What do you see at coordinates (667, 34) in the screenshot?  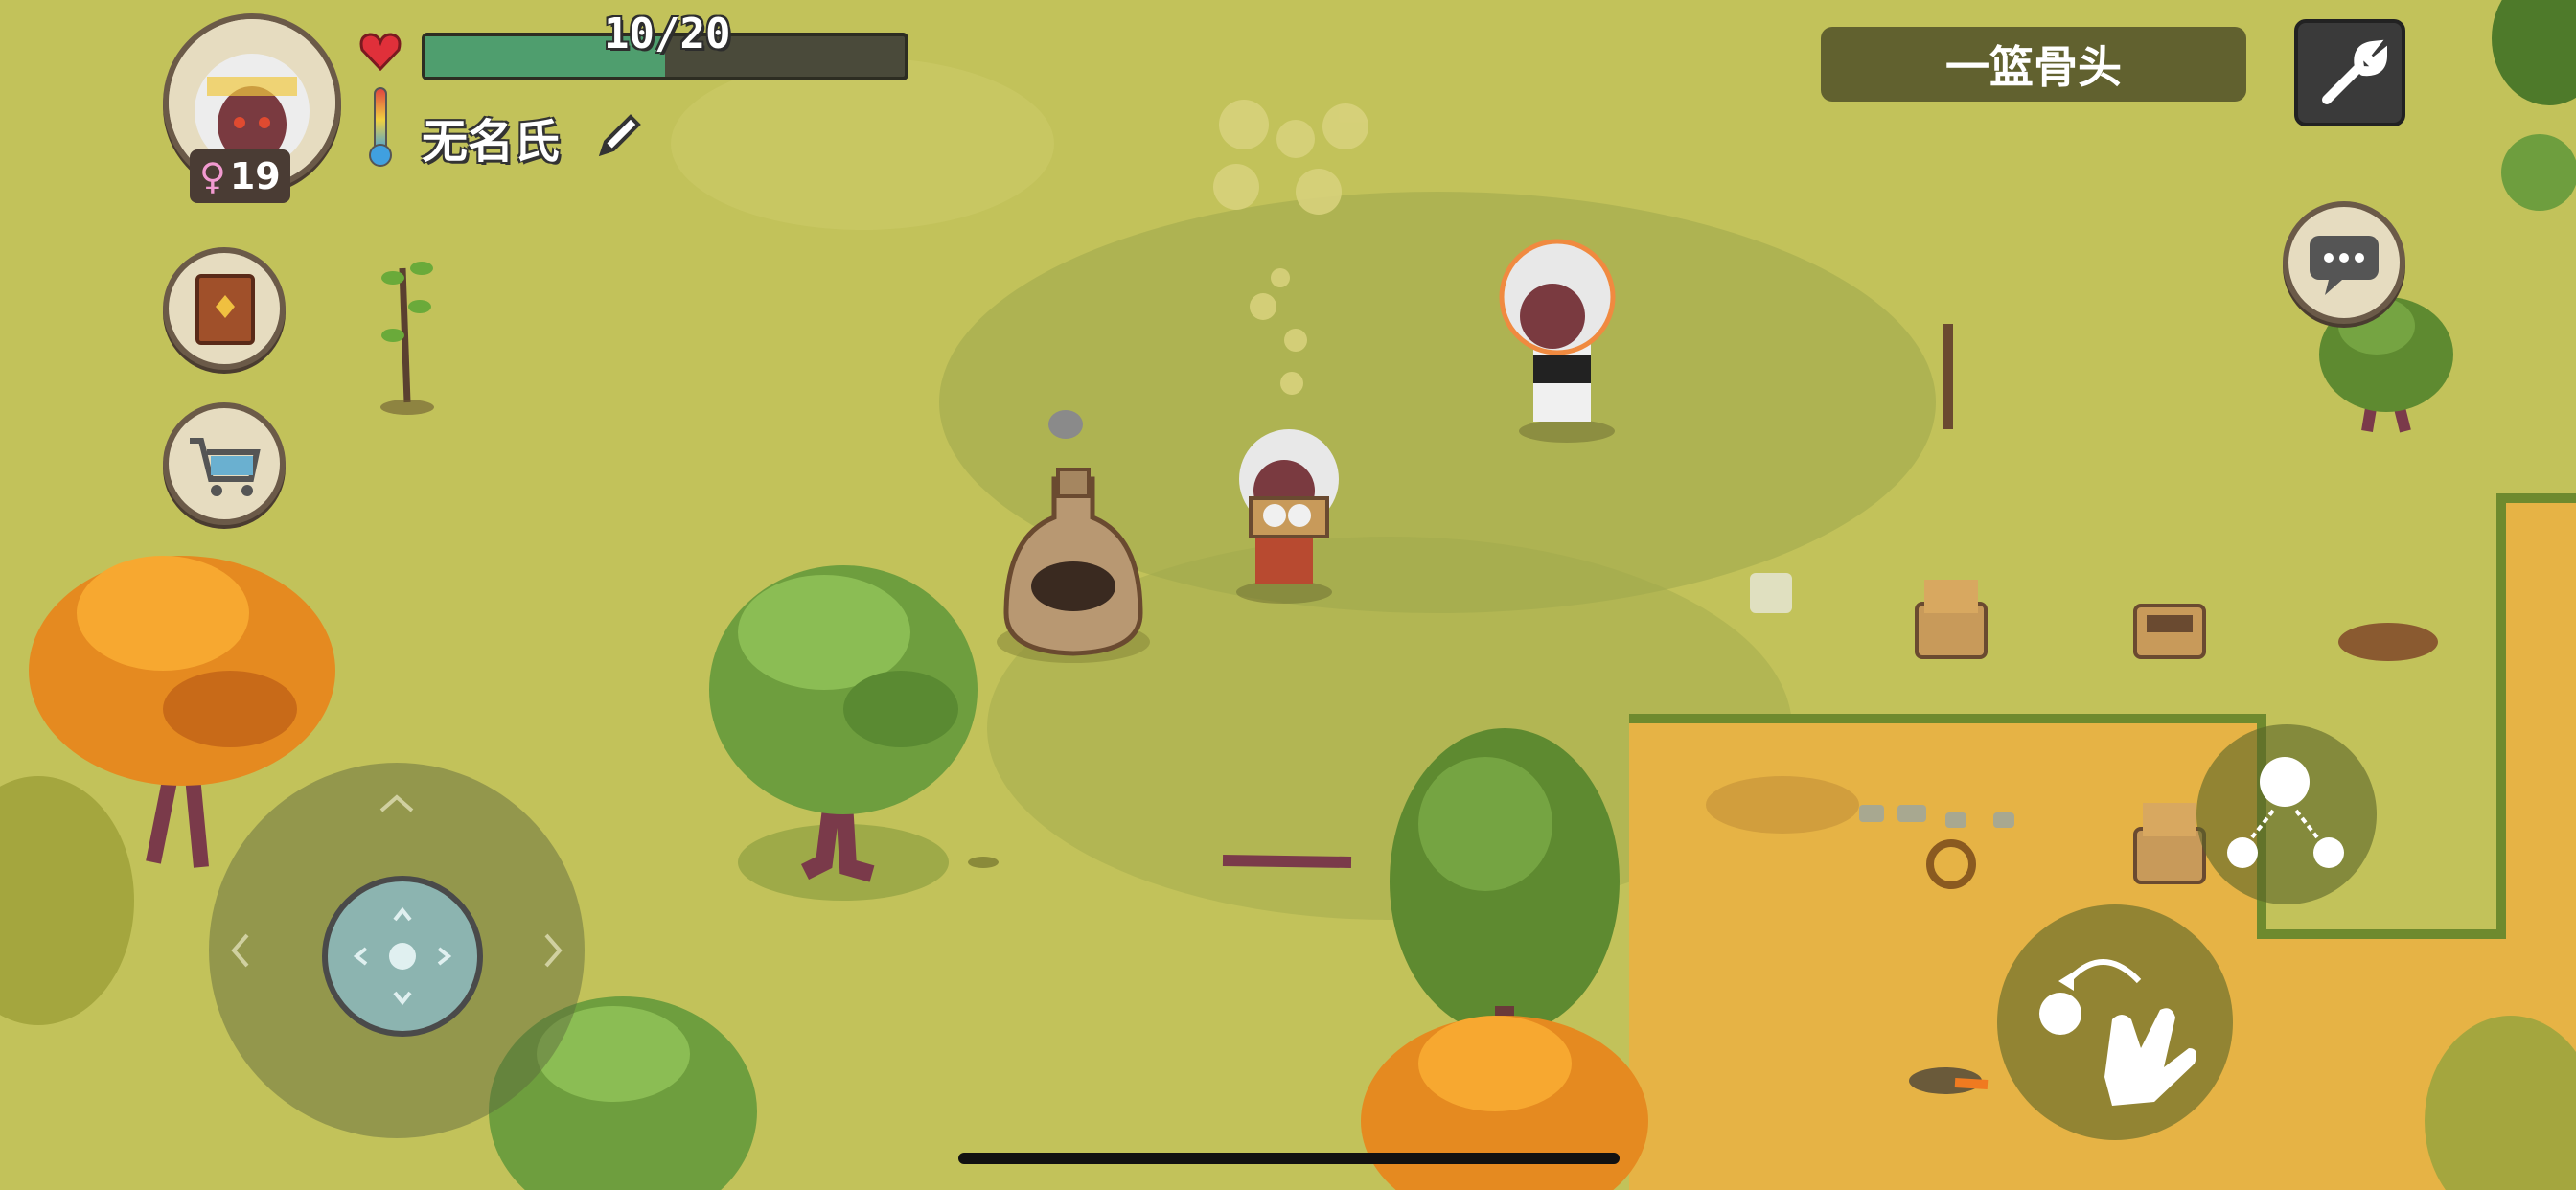 I see `health-text: 10/20` at bounding box center [667, 34].